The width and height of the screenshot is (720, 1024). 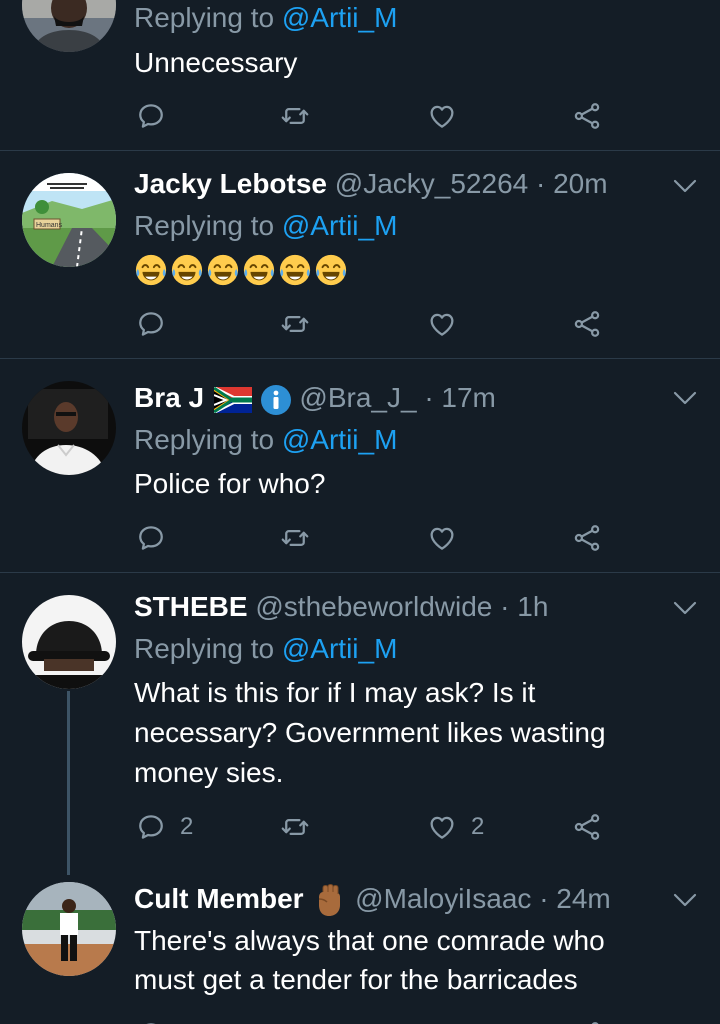 I want to click on handle: @MaloyiIsaac, so click(x=443, y=898).